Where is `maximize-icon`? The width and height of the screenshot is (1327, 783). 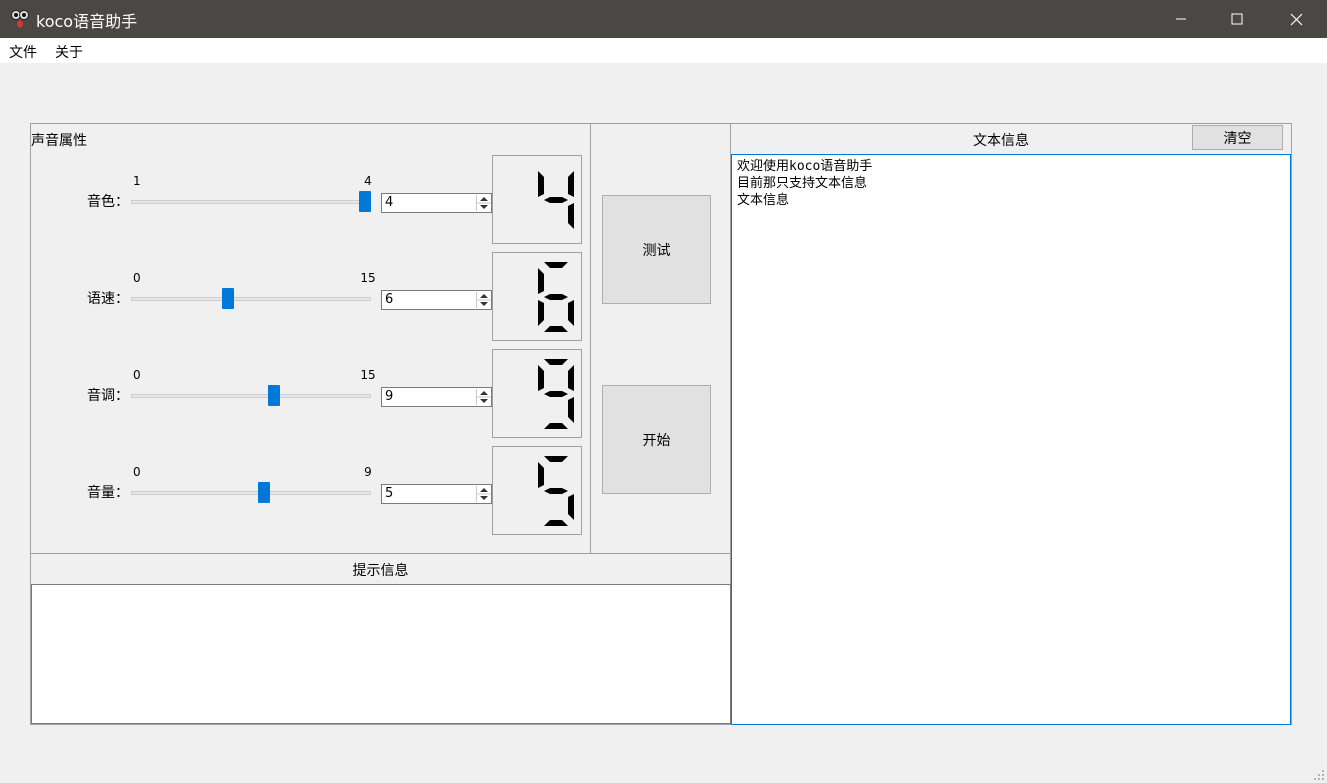 maximize-icon is located at coordinates (1237, 19).